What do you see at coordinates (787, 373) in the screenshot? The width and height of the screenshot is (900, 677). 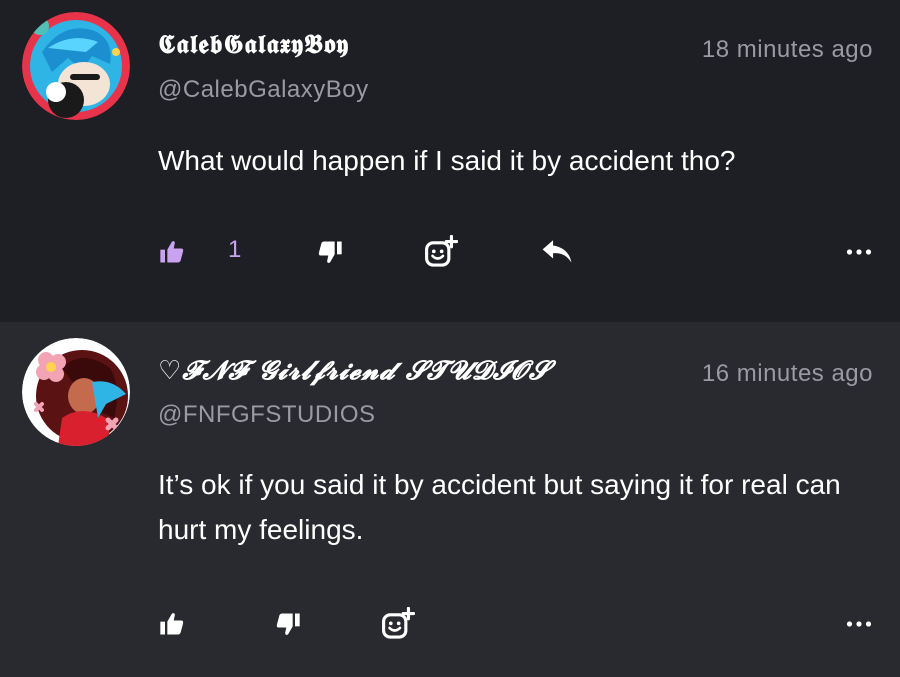 I see `timestamp: 16 minutes ago` at bounding box center [787, 373].